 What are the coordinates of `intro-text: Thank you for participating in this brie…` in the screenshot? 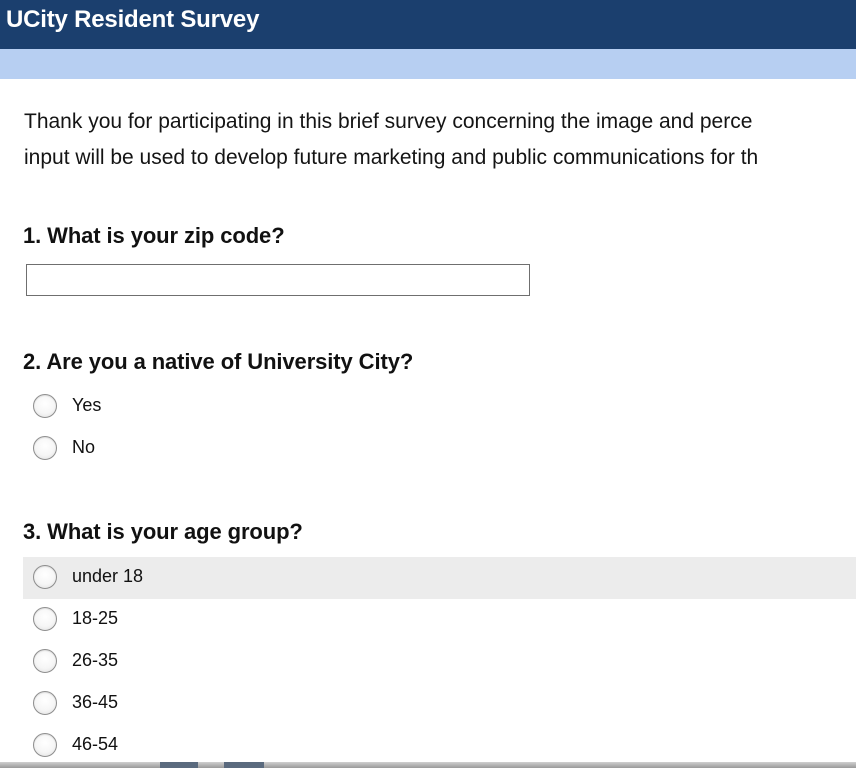 It's located at (440, 140).